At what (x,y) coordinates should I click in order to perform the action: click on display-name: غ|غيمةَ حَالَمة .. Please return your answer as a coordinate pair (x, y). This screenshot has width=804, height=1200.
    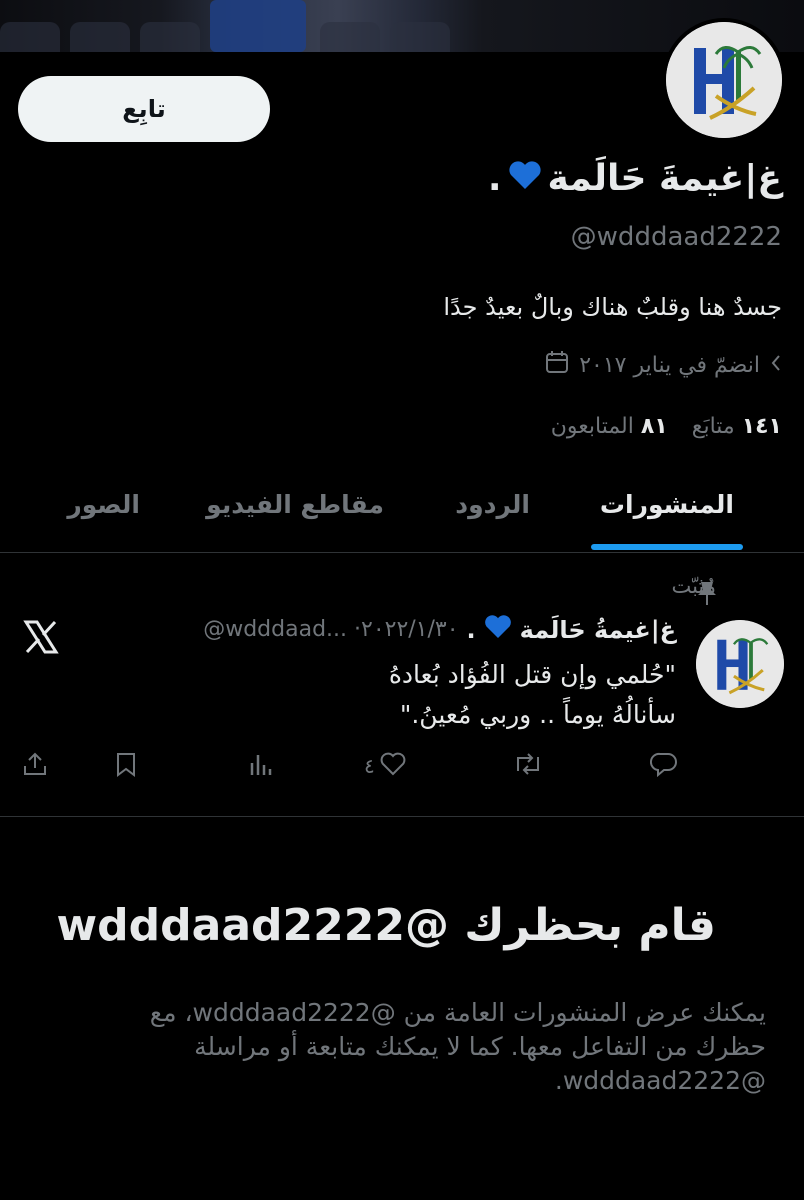
    Looking at the image, I should click on (635, 178).